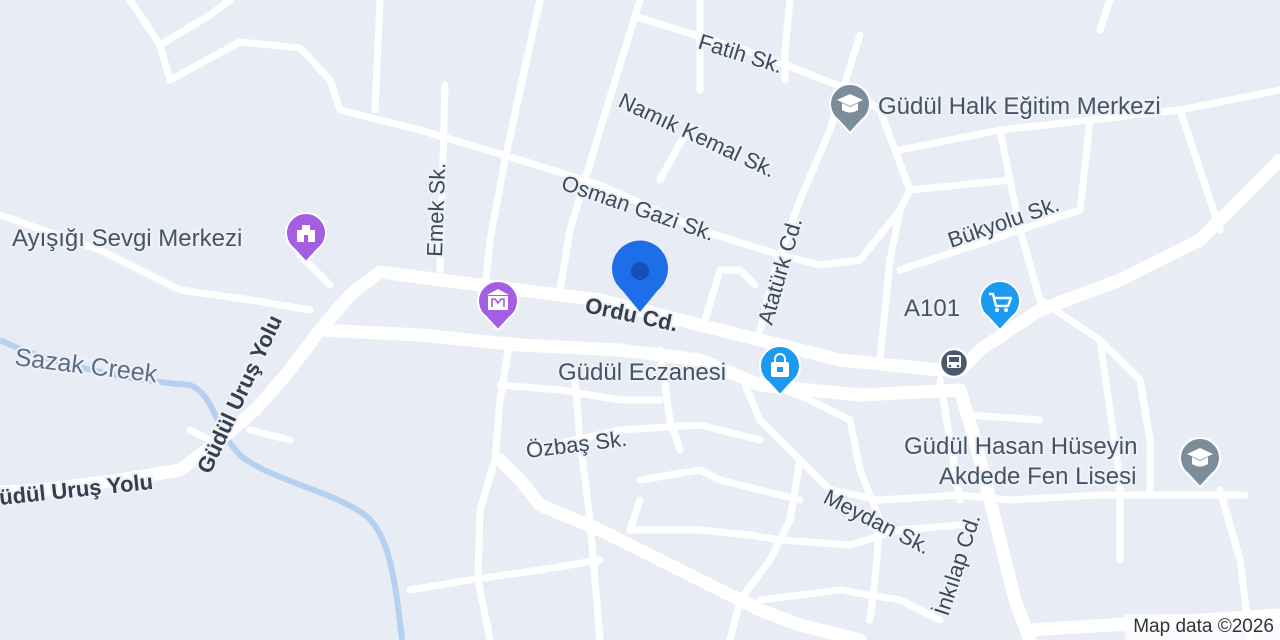  Describe the element at coordinates (577, 444) in the screenshot. I see `street-label-ozbas: Özbaş Sk.` at that location.